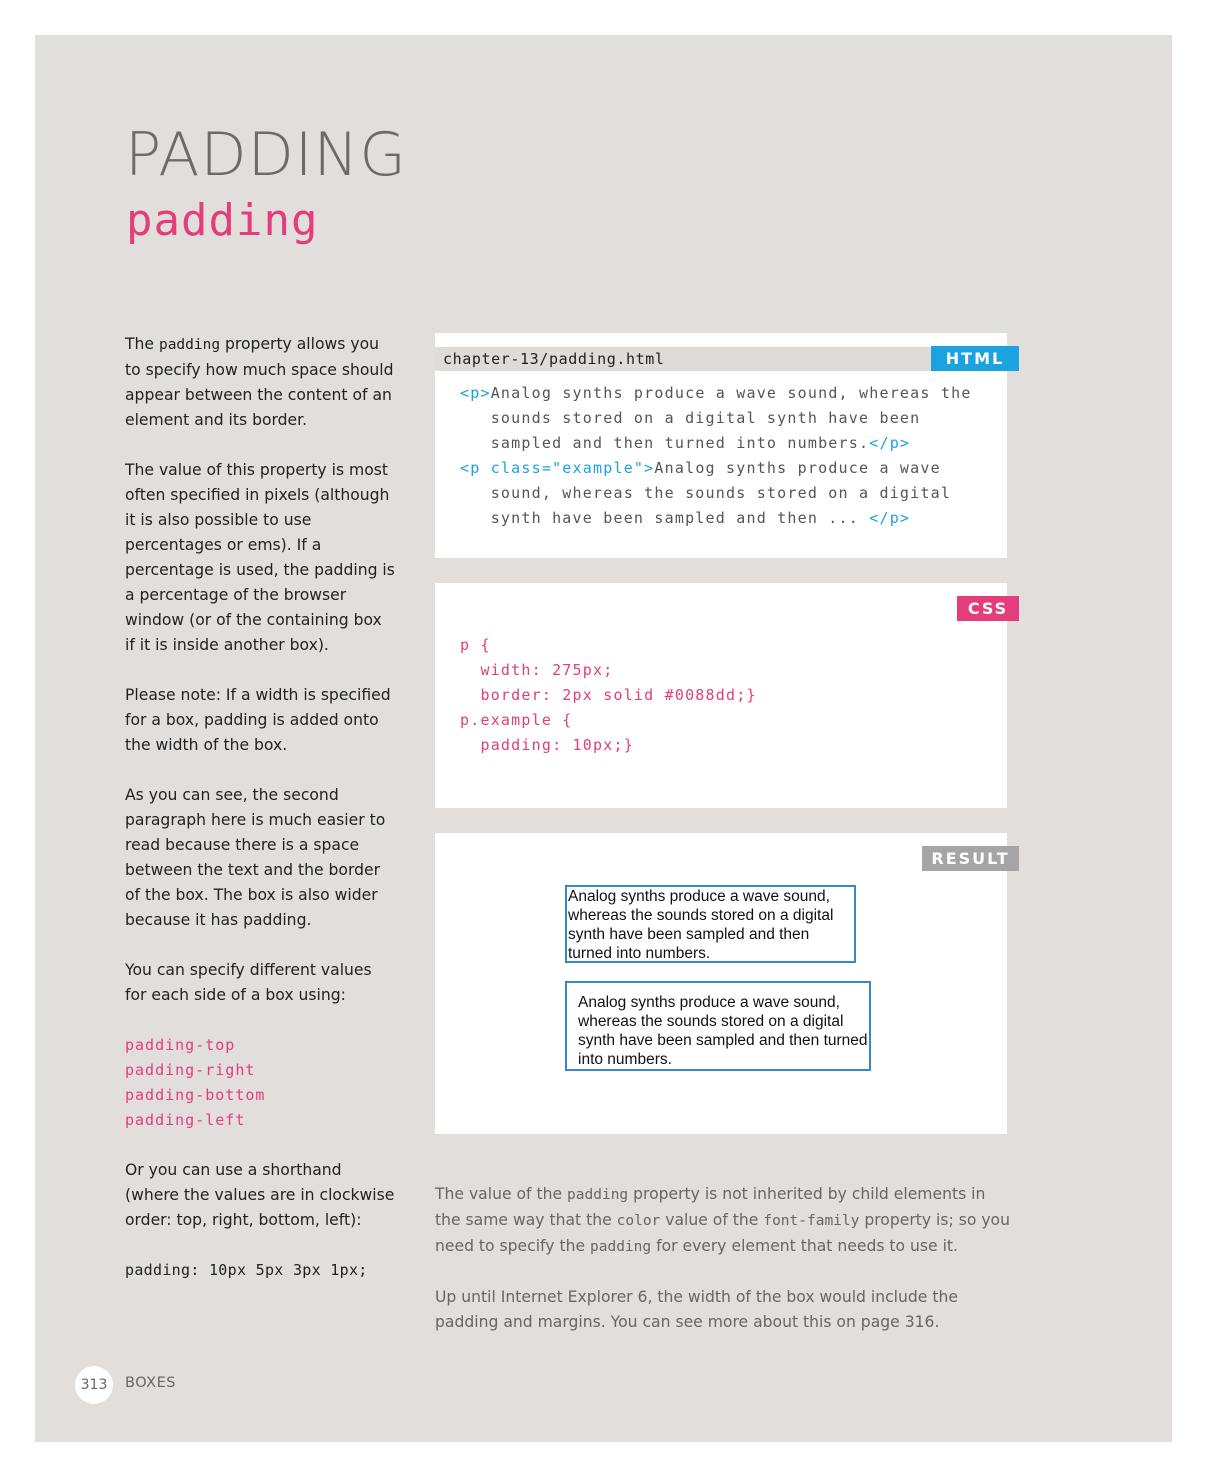  I want to click on shorthand-example: padding: 10px 5px 3px 1px;, so click(246, 1270).